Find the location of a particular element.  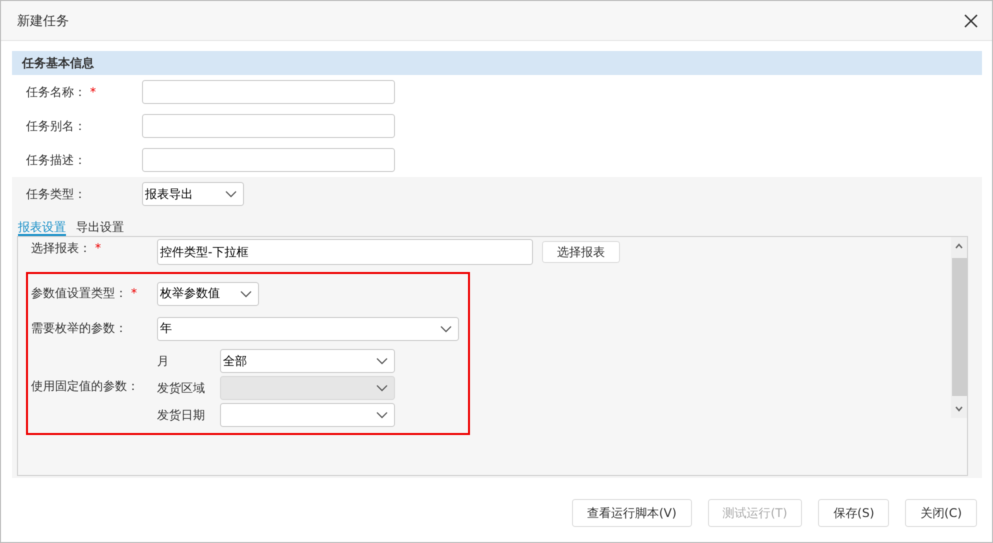

tab: 导出设置 is located at coordinates (100, 226).